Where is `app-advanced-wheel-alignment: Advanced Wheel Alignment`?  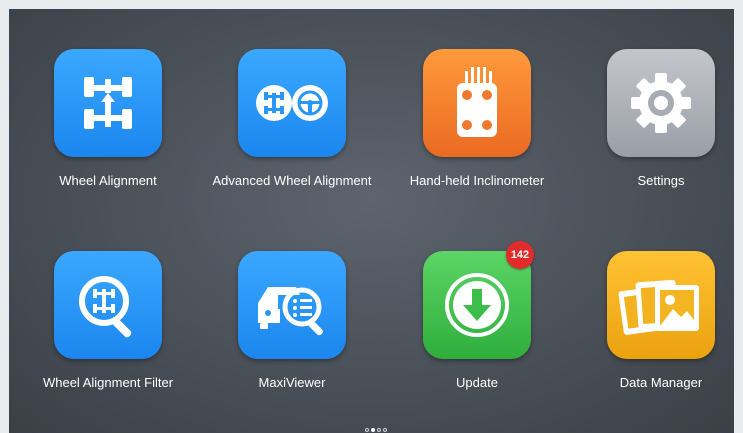 app-advanced-wheel-alignment: Advanced Wheel Alignment is located at coordinates (292, 129).